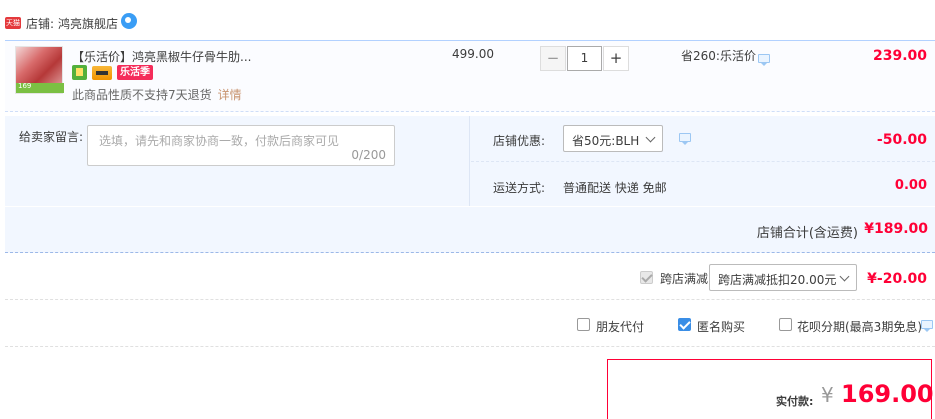 The image size is (935, 419). I want to click on cross-store-checkbox, so click(646, 277).